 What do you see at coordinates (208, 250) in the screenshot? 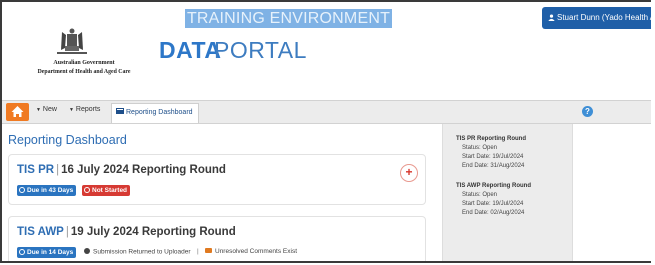
I see `comment-icon` at bounding box center [208, 250].